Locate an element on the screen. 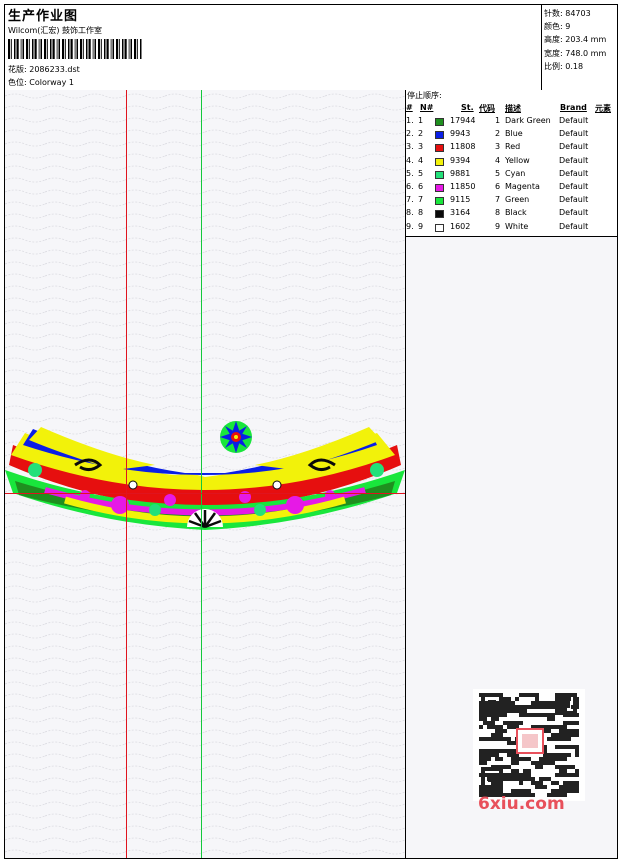 Image resolution: width=620 pixels, height=861 pixels. stop-sequence-title: 停止顺序: is located at coordinates (424, 95).